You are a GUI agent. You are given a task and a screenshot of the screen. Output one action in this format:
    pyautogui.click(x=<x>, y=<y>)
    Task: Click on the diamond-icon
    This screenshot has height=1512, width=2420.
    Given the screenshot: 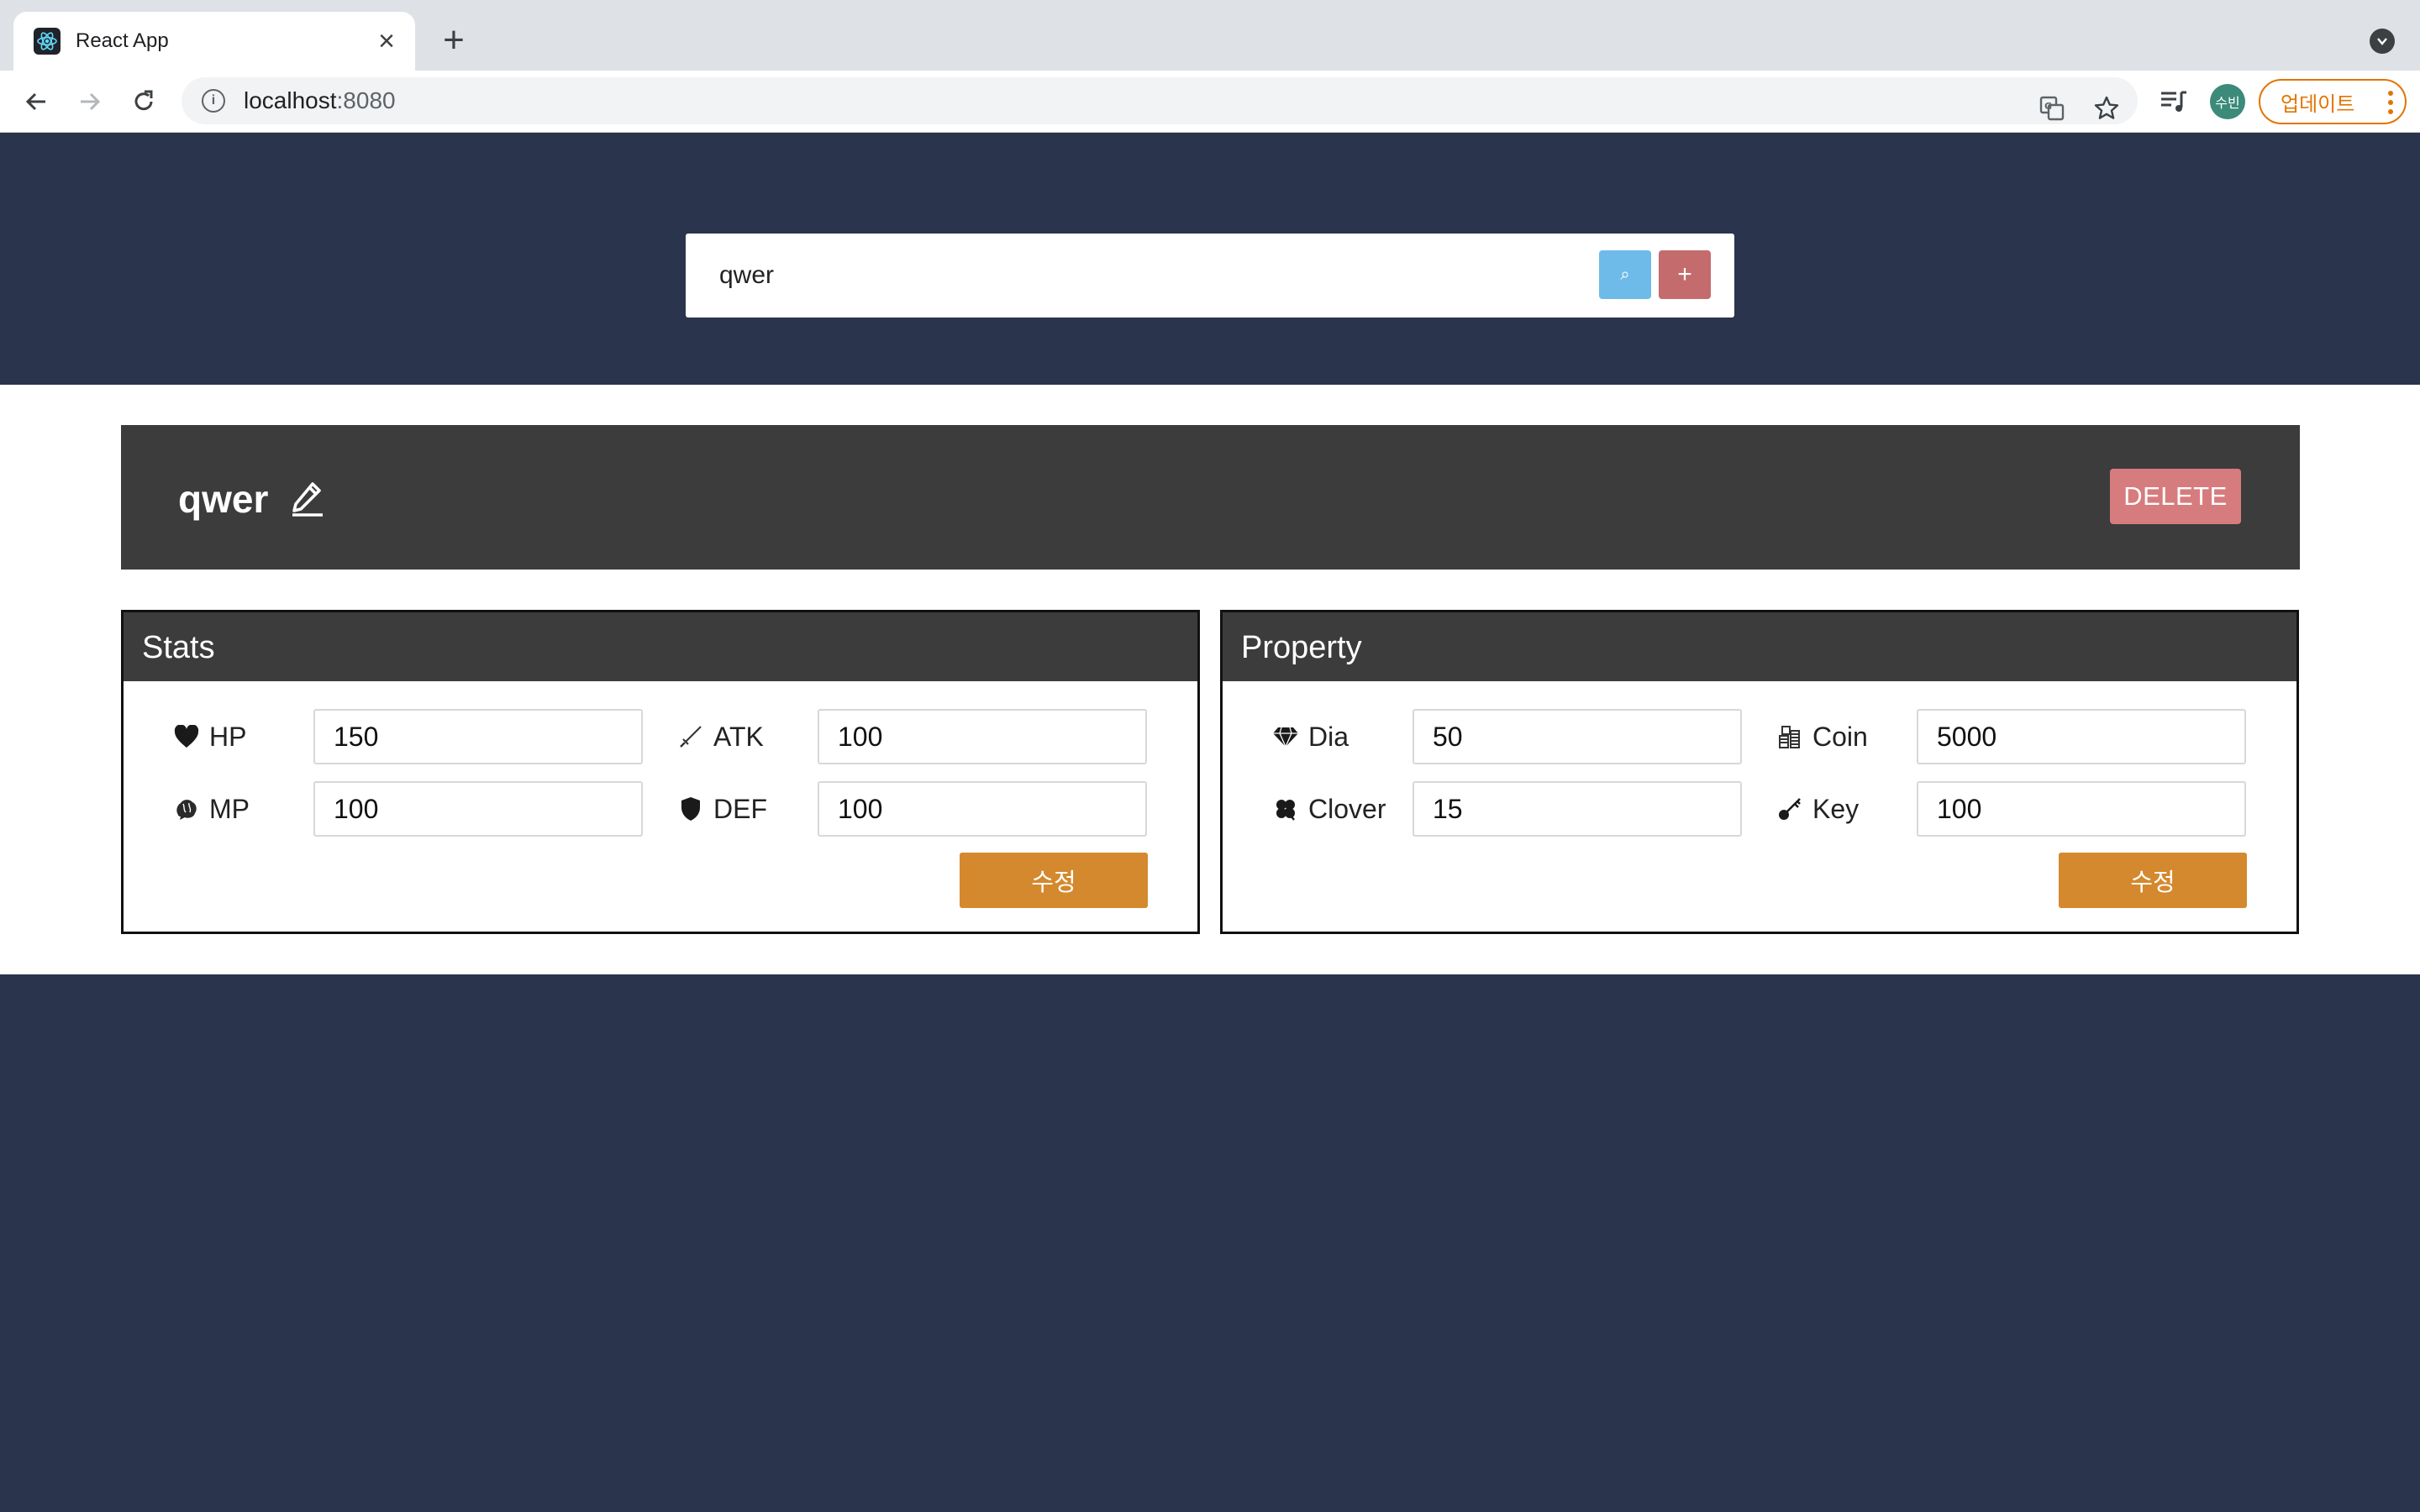 What is the action you would take?
    pyautogui.click(x=1286, y=736)
    